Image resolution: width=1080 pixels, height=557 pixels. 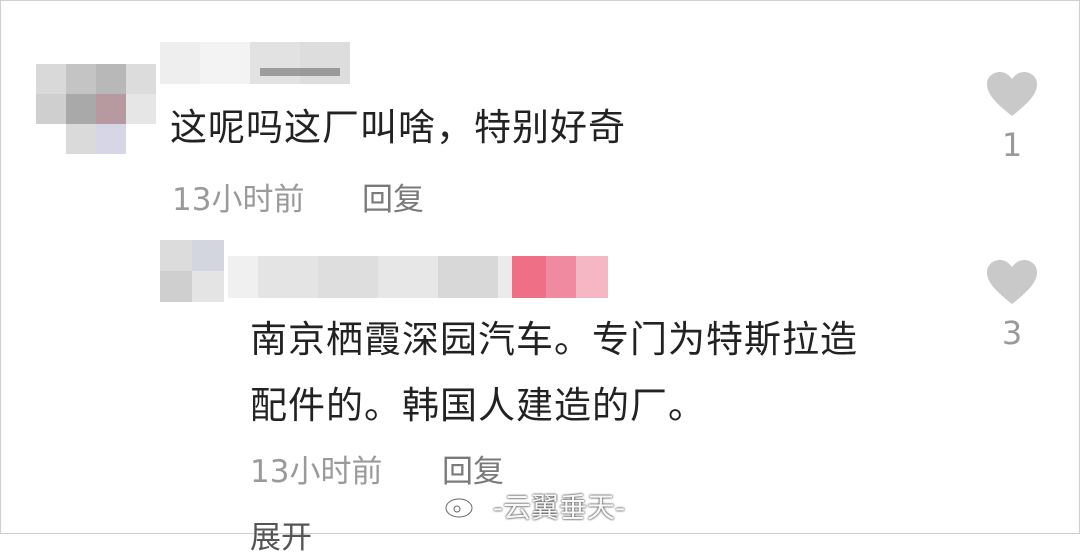 I want to click on like-count: 1, so click(x=1012, y=145).